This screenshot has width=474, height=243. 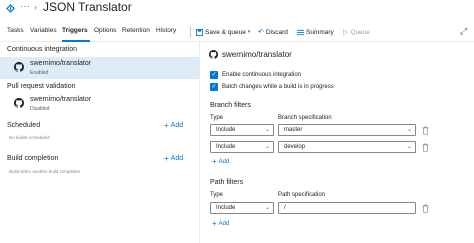 What do you see at coordinates (293, 130) in the screenshot?
I see `branch-spec-value: master` at bounding box center [293, 130].